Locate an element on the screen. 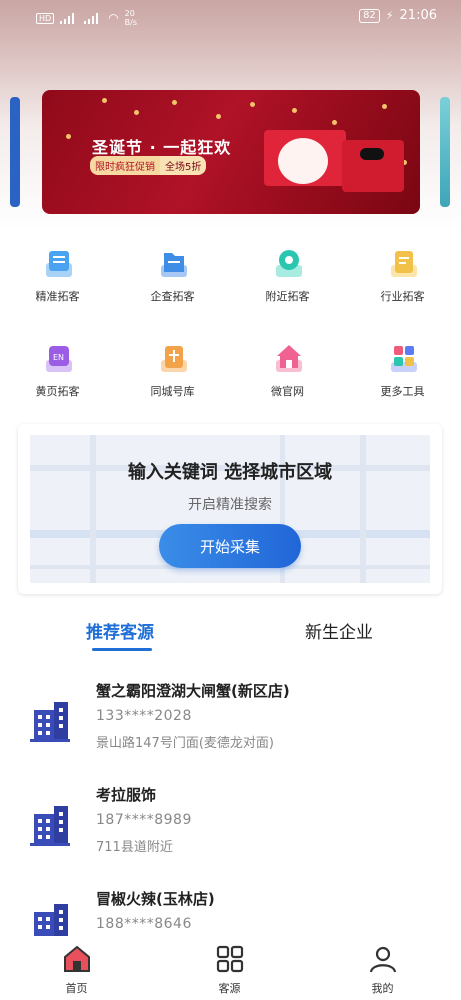  apps-icon is located at coordinates (403, 358).